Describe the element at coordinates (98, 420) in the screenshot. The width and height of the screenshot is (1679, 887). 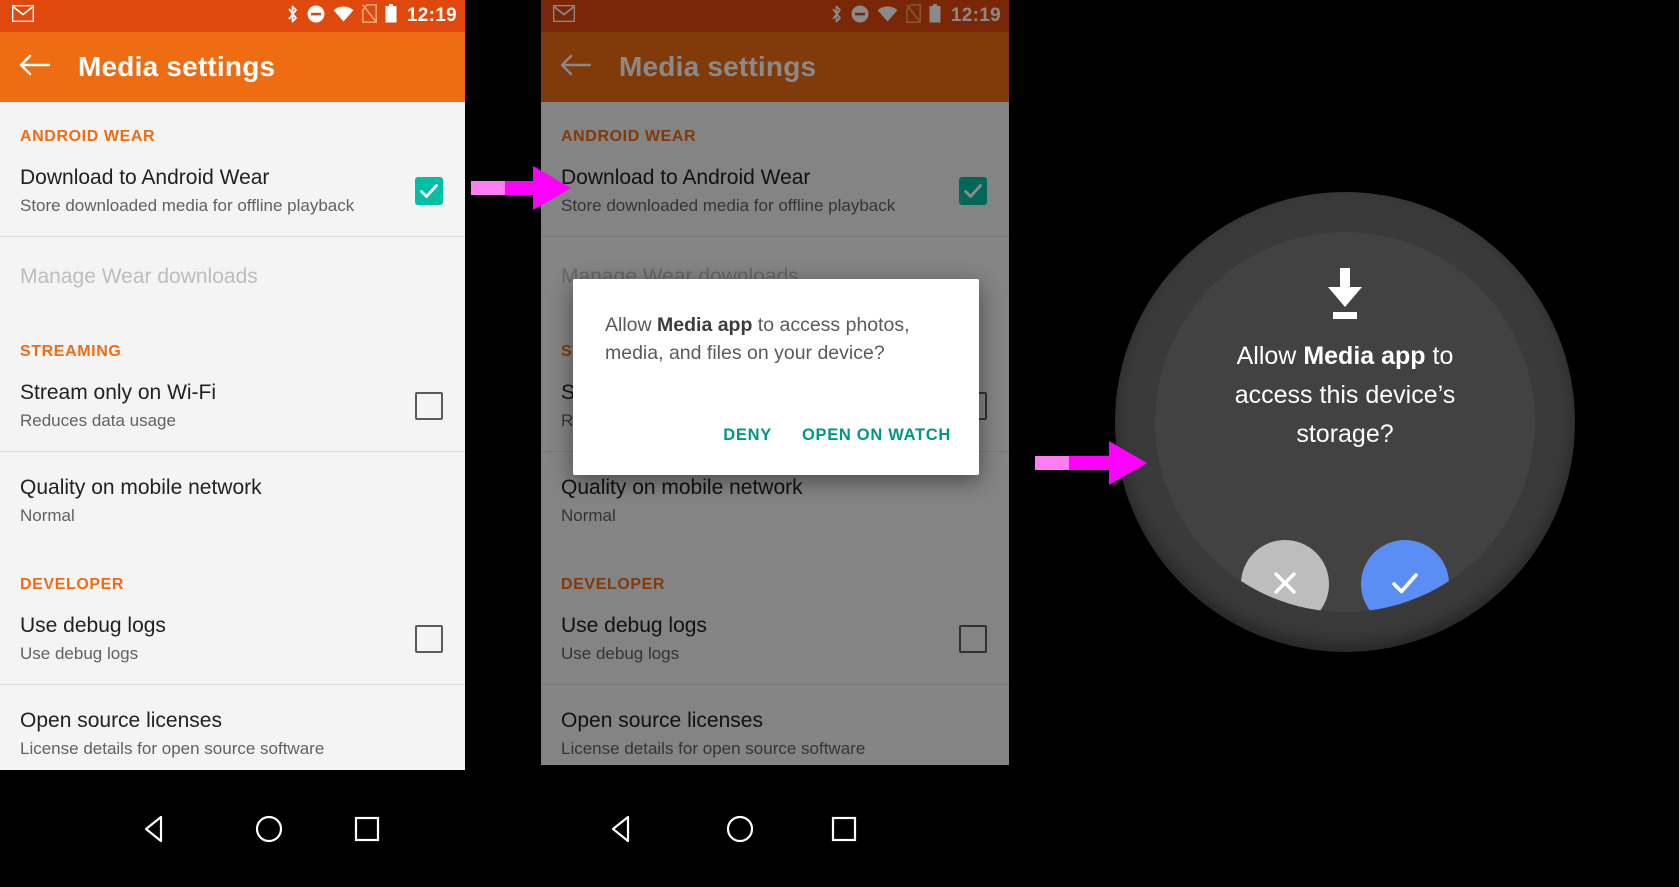
I see `row-subtitle: Reduces data usage` at that location.